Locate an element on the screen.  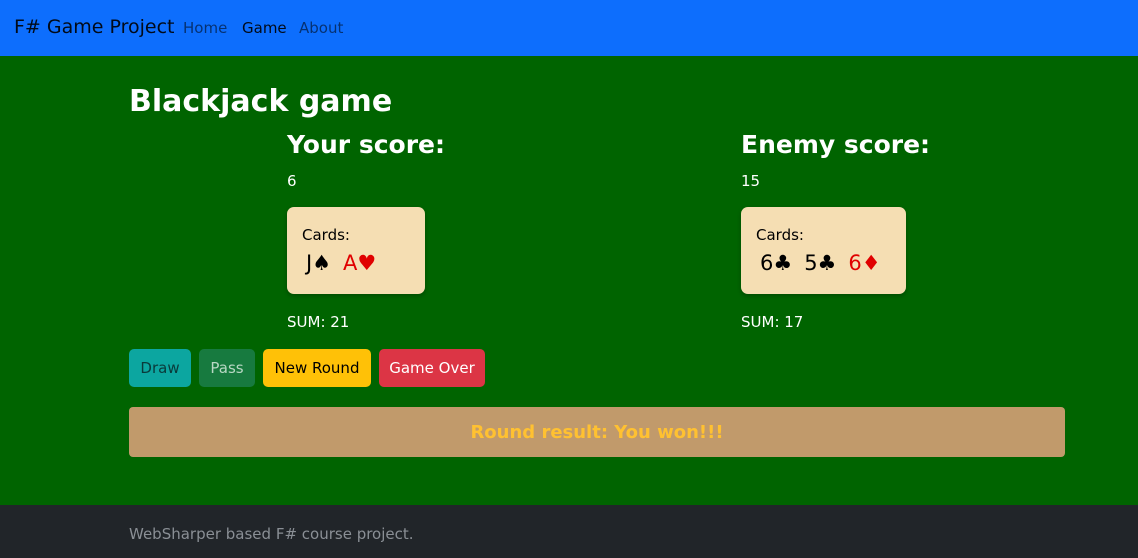
player-cards-row: J♠ A♥ is located at coordinates (347, 263).